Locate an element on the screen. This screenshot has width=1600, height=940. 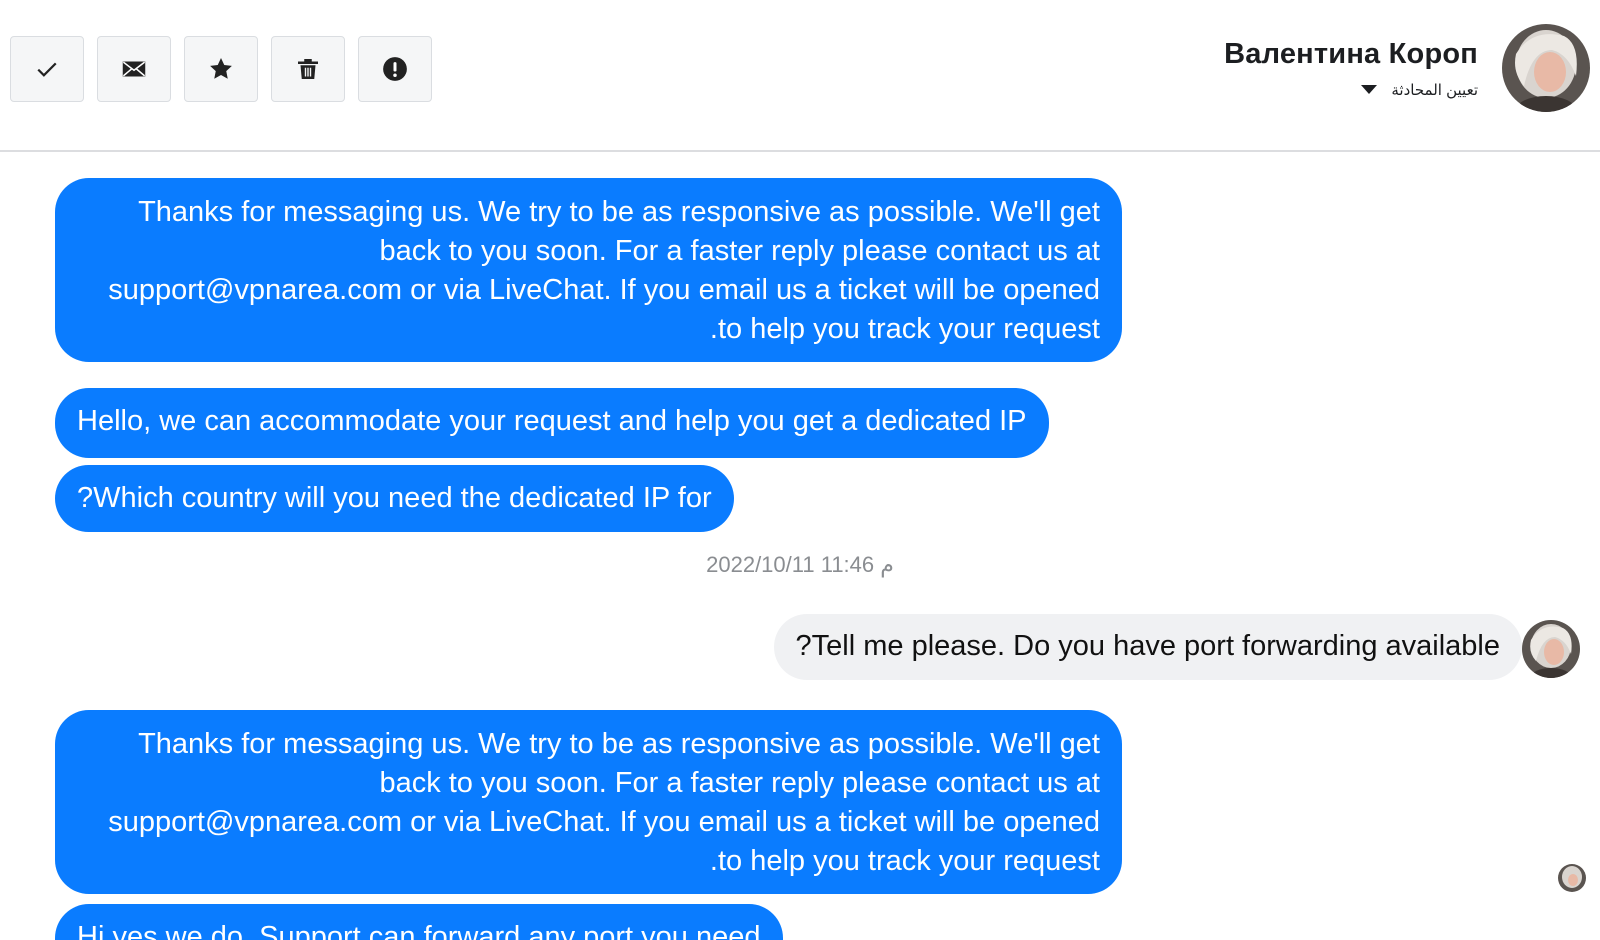
mark-done-button is located at coordinates (47, 69).